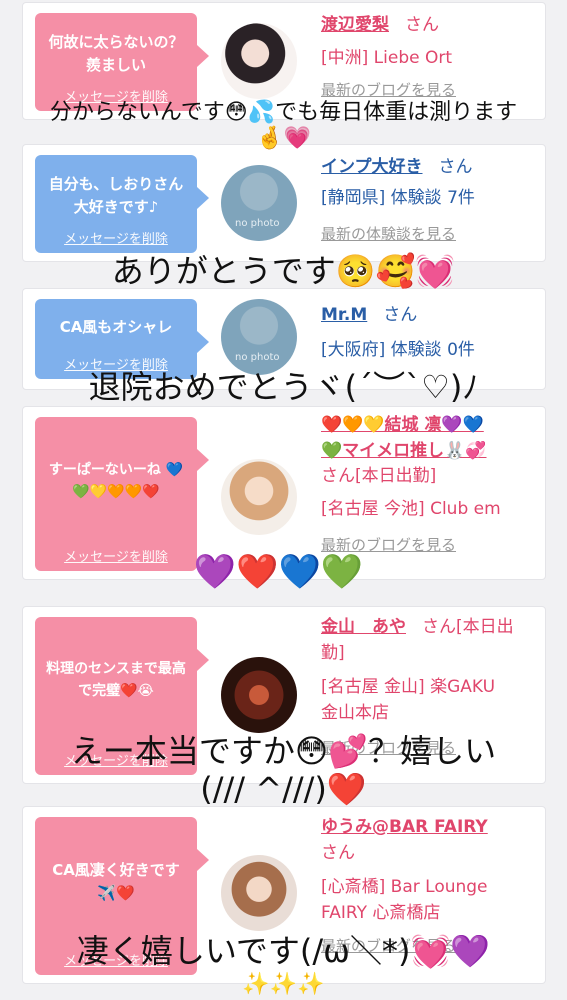 The width and height of the screenshot is (567, 1000). I want to click on overlay-reply-text: 退院おめでとうヾ(´︶`♡)ﾉ, so click(283, 387).